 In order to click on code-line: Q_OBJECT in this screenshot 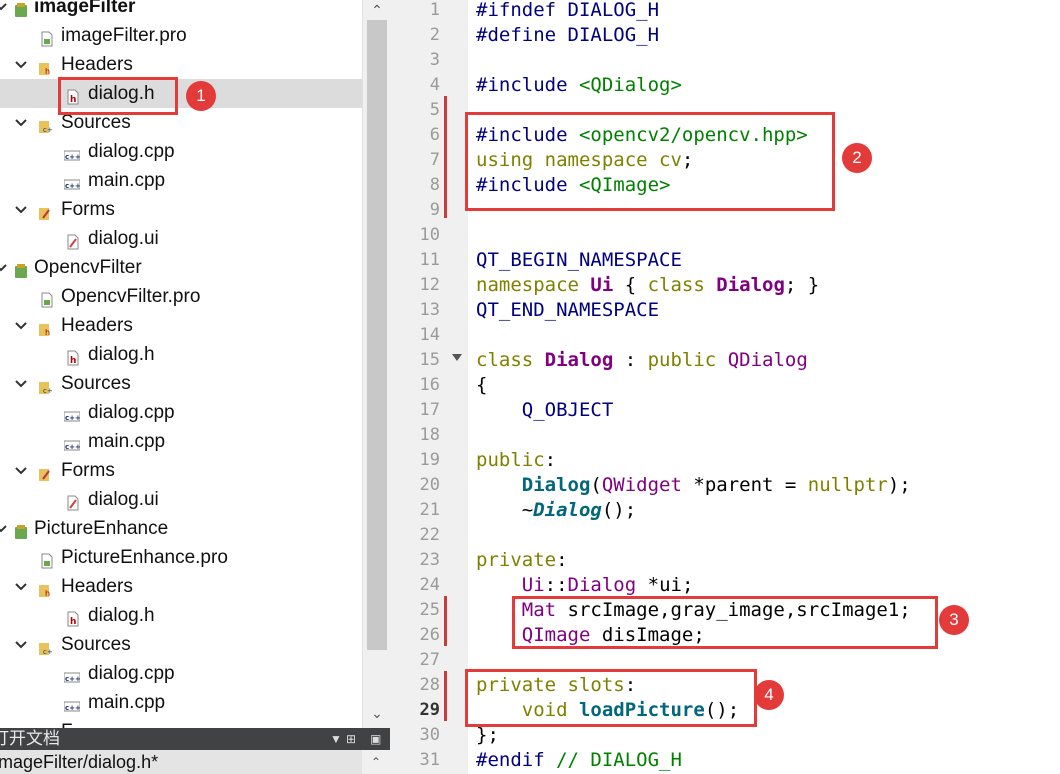, I will do `click(545, 410)`.